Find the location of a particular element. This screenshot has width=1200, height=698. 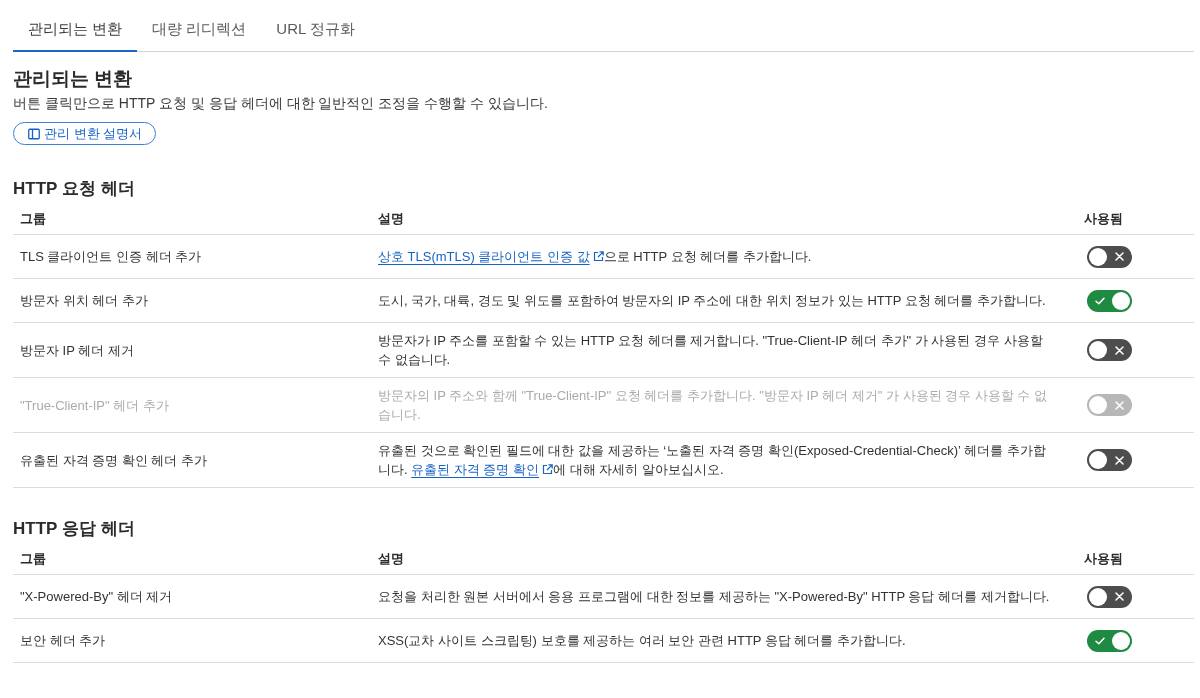

tab: URL 정규화 is located at coordinates (315, 26).